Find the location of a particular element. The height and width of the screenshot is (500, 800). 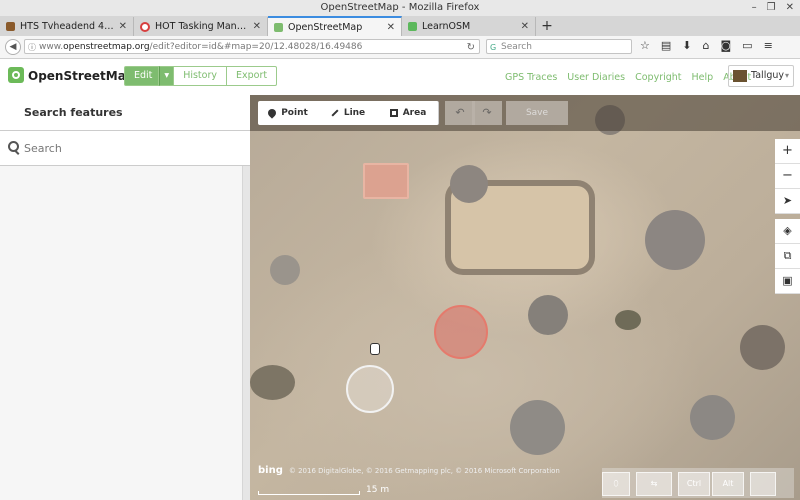

tab-label: OpenStreetMap is located at coordinates (325, 27).